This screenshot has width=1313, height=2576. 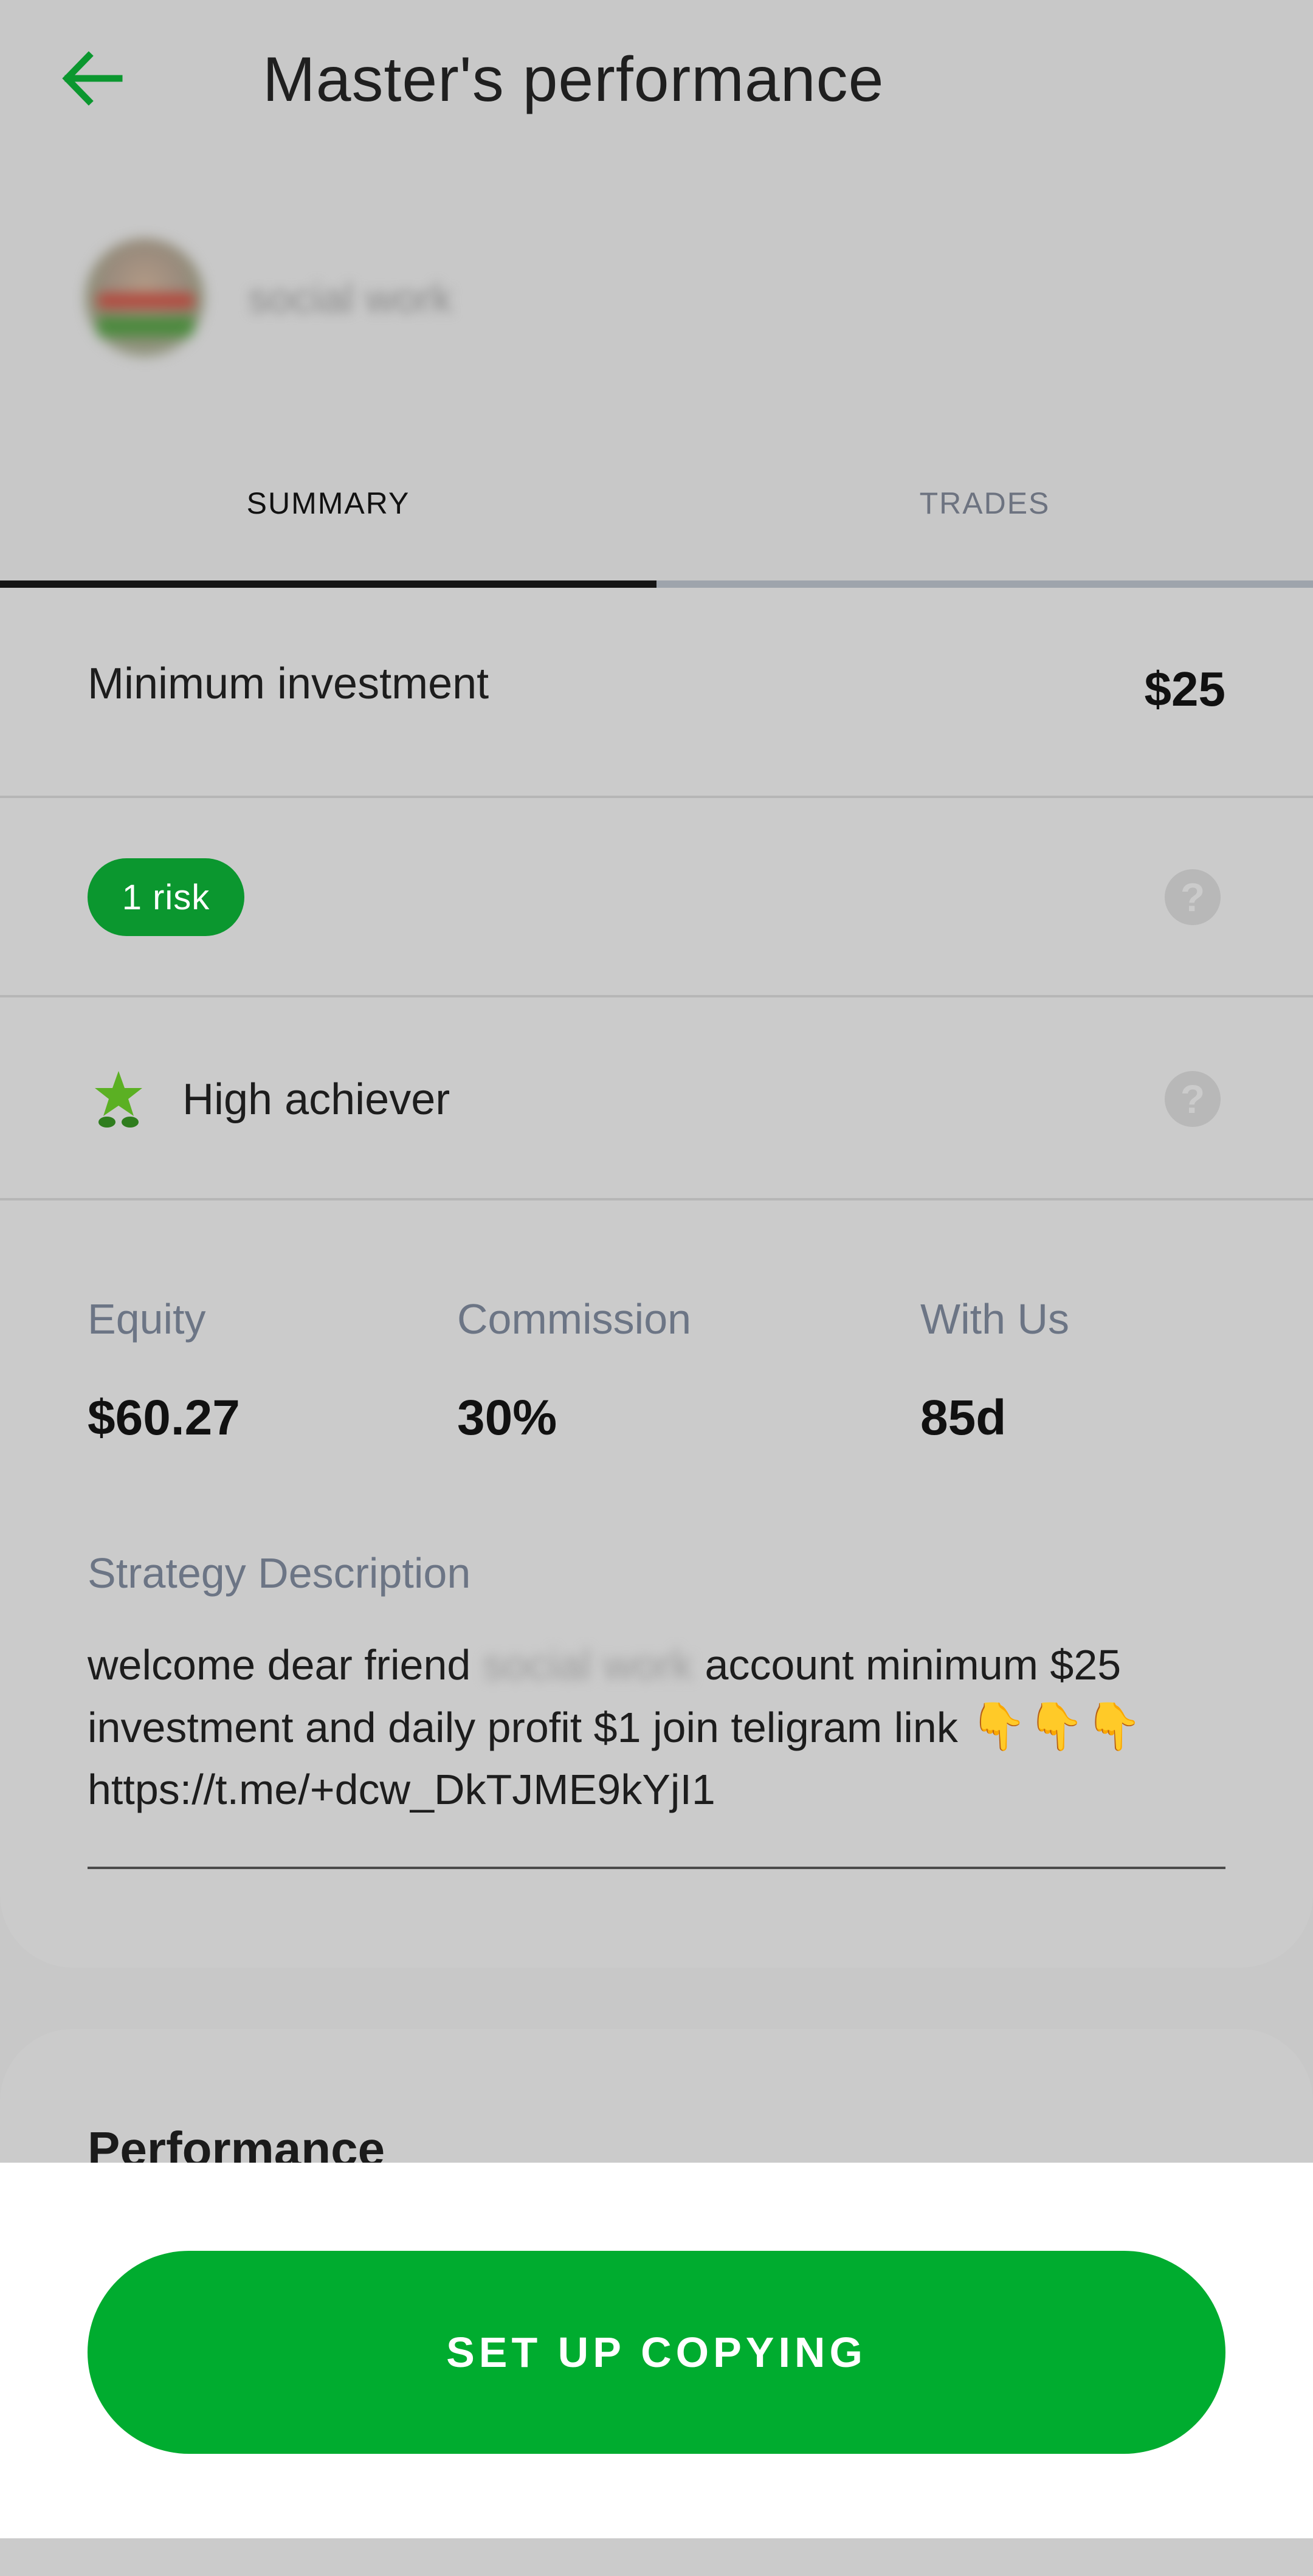 I want to click on arrow-left-icon, so click(x=92, y=80).